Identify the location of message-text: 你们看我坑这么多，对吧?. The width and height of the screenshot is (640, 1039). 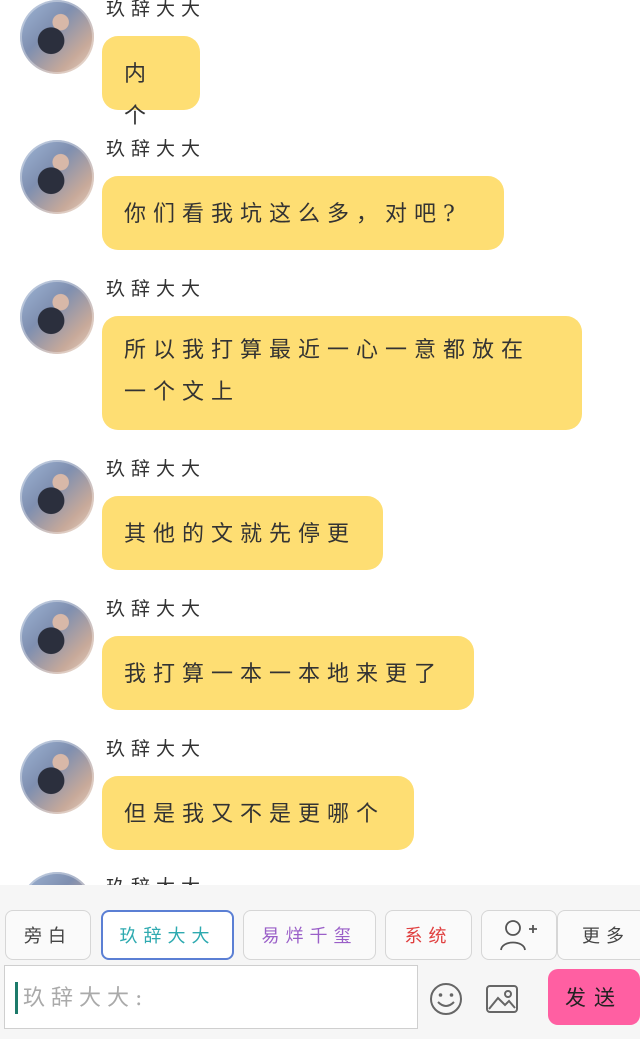
(293, 214).